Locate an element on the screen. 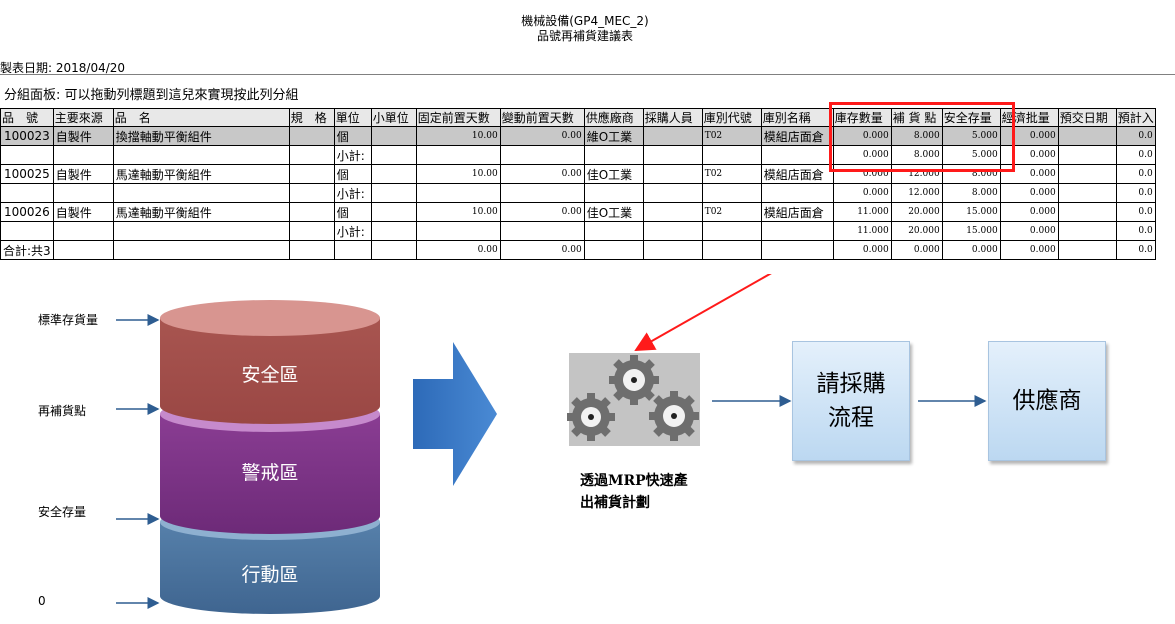 This screenshot has height=624, width=1175. big-right-arrow is located at coordinates (455, 414).